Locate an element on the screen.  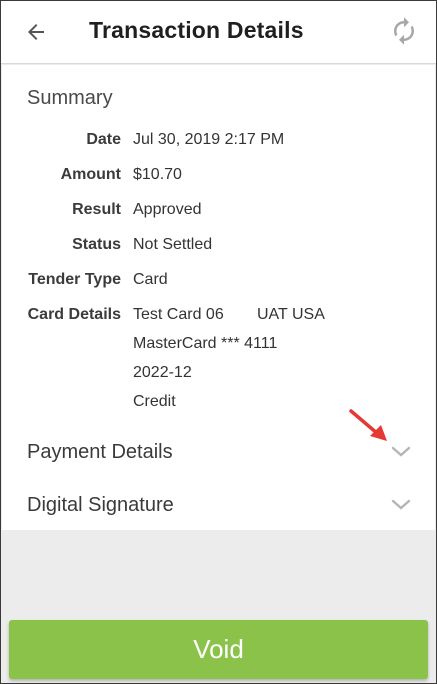
refresh-button is located at coordinates (404, 31).